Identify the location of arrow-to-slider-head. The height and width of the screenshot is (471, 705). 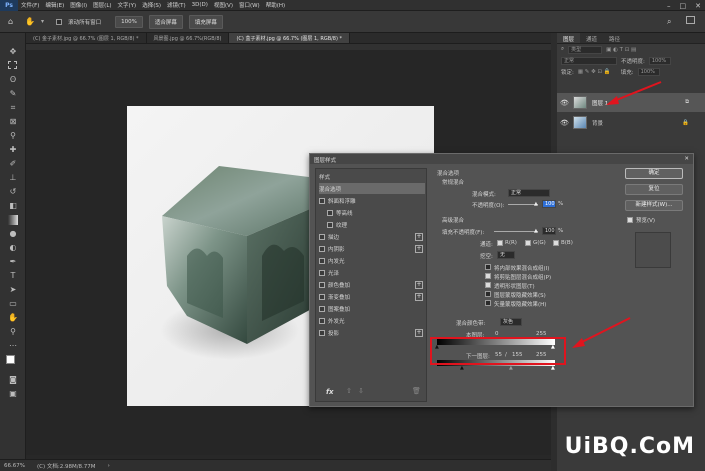
(578, 343).